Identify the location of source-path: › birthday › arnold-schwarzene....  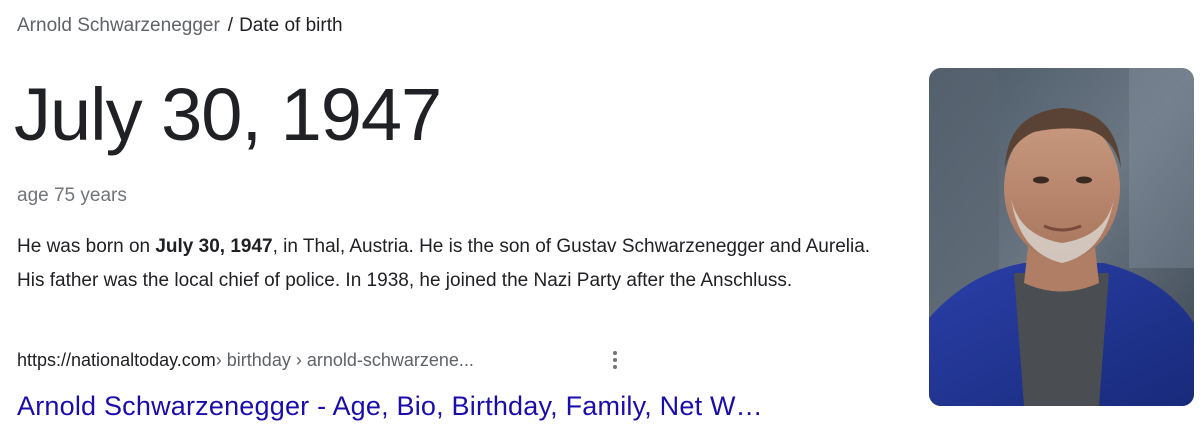
(344, 360).